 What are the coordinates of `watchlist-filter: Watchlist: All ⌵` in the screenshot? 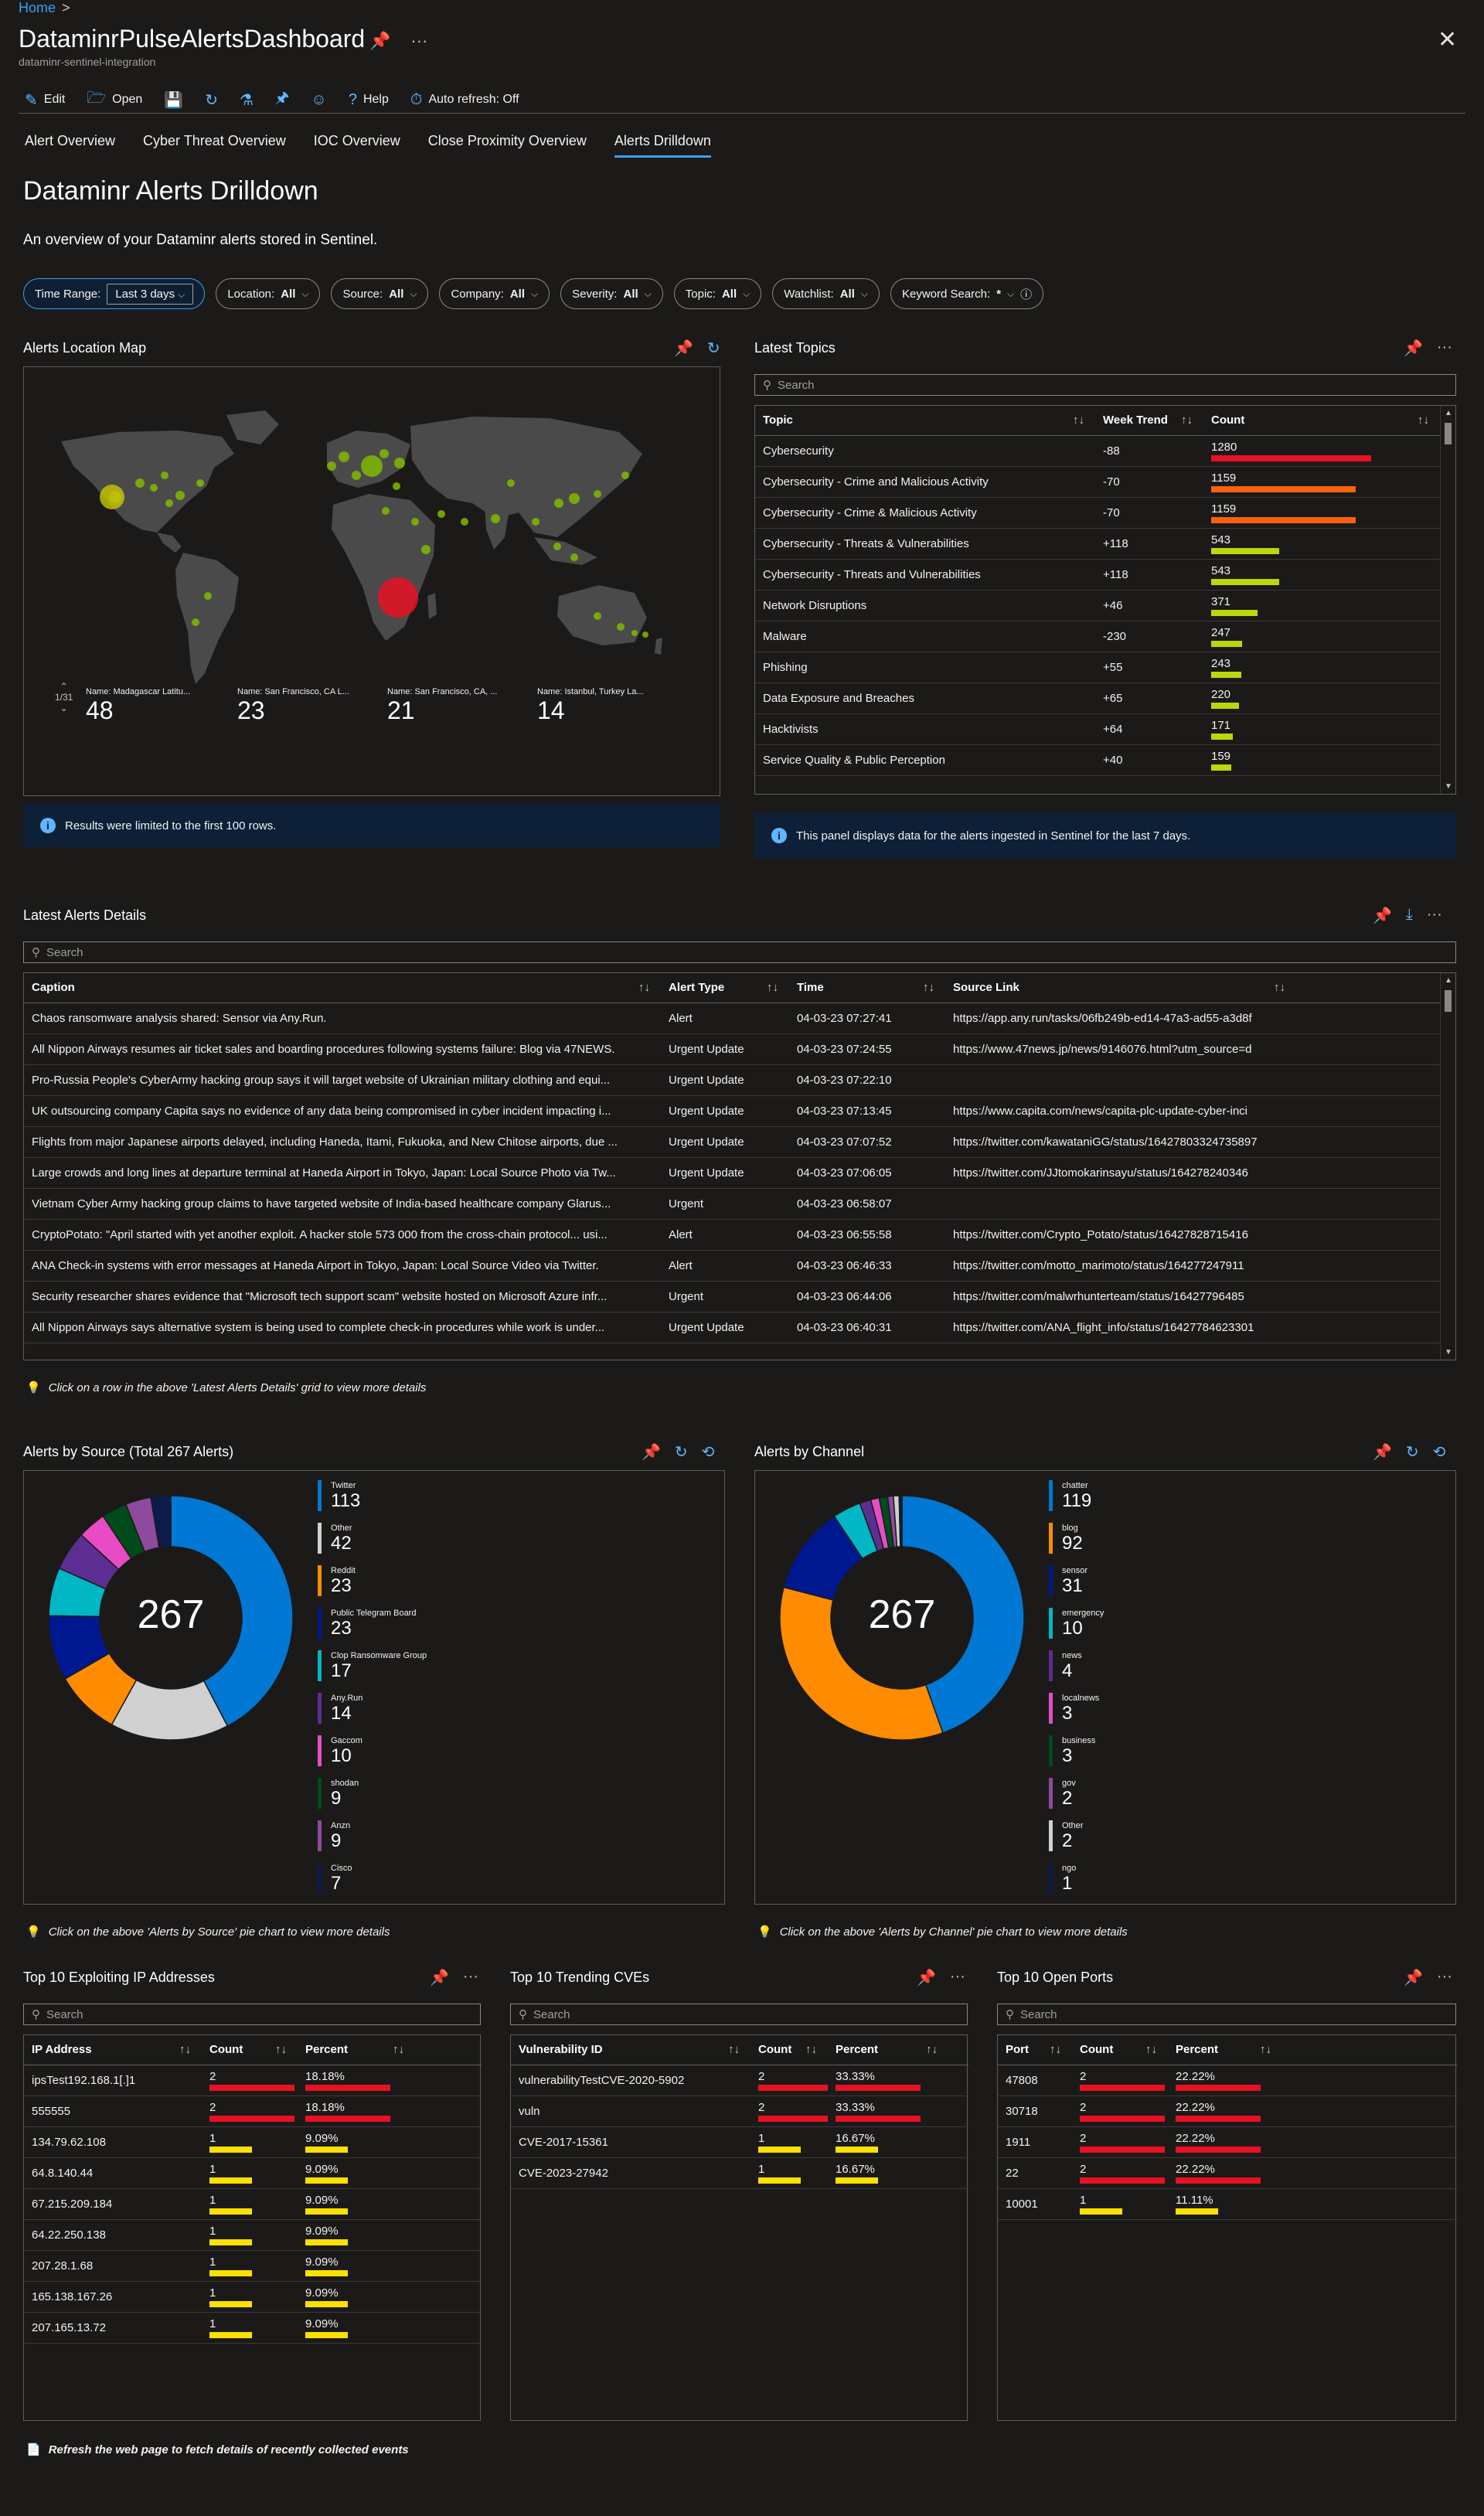 It's located at (826, 293).